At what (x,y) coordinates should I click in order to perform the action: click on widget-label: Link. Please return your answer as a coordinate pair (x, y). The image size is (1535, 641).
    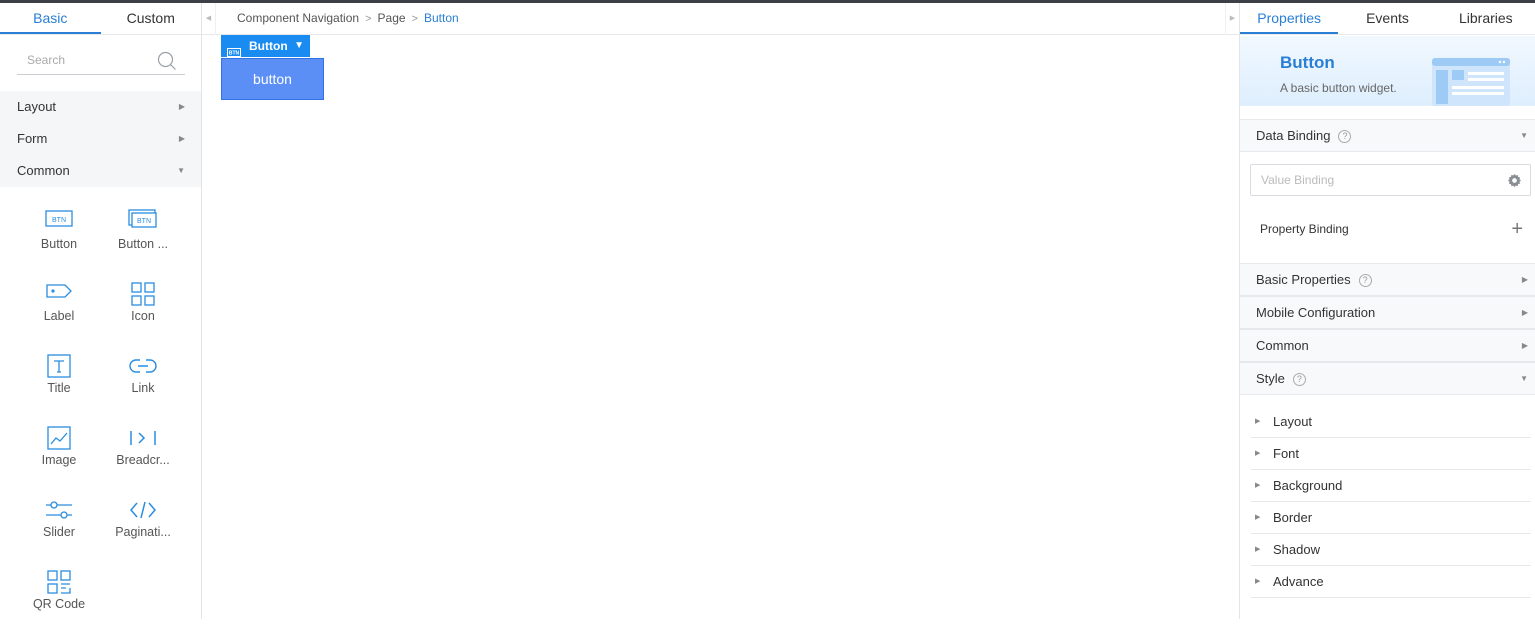
    Looking at the image, I should click on (143, 388).